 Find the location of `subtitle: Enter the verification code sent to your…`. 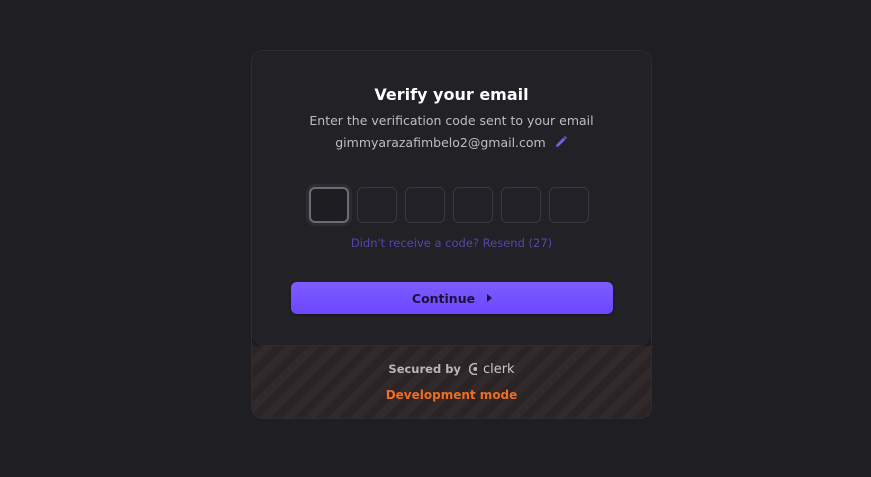

subtitle: Enter the verification code sent to your… is located at coordinates (451, 120).